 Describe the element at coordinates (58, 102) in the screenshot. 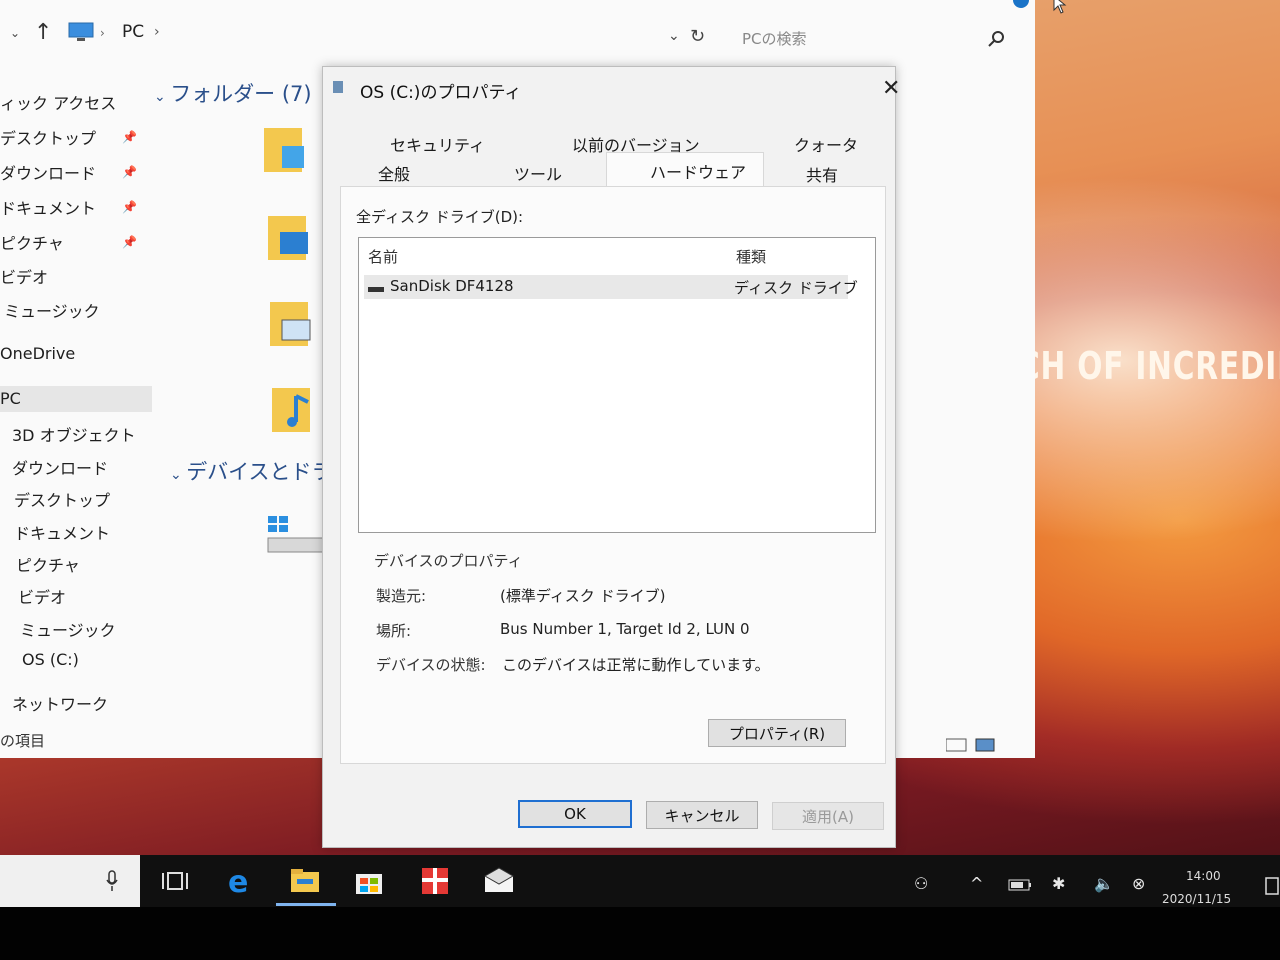

I see `nav-quick-access: ィック アクセス` at that location.